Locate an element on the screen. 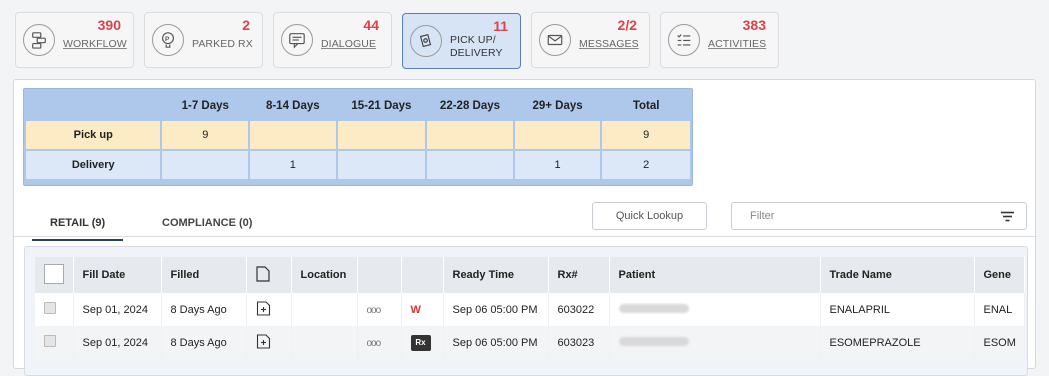  summary-cell: 9 is located at coordinates (205, 135).